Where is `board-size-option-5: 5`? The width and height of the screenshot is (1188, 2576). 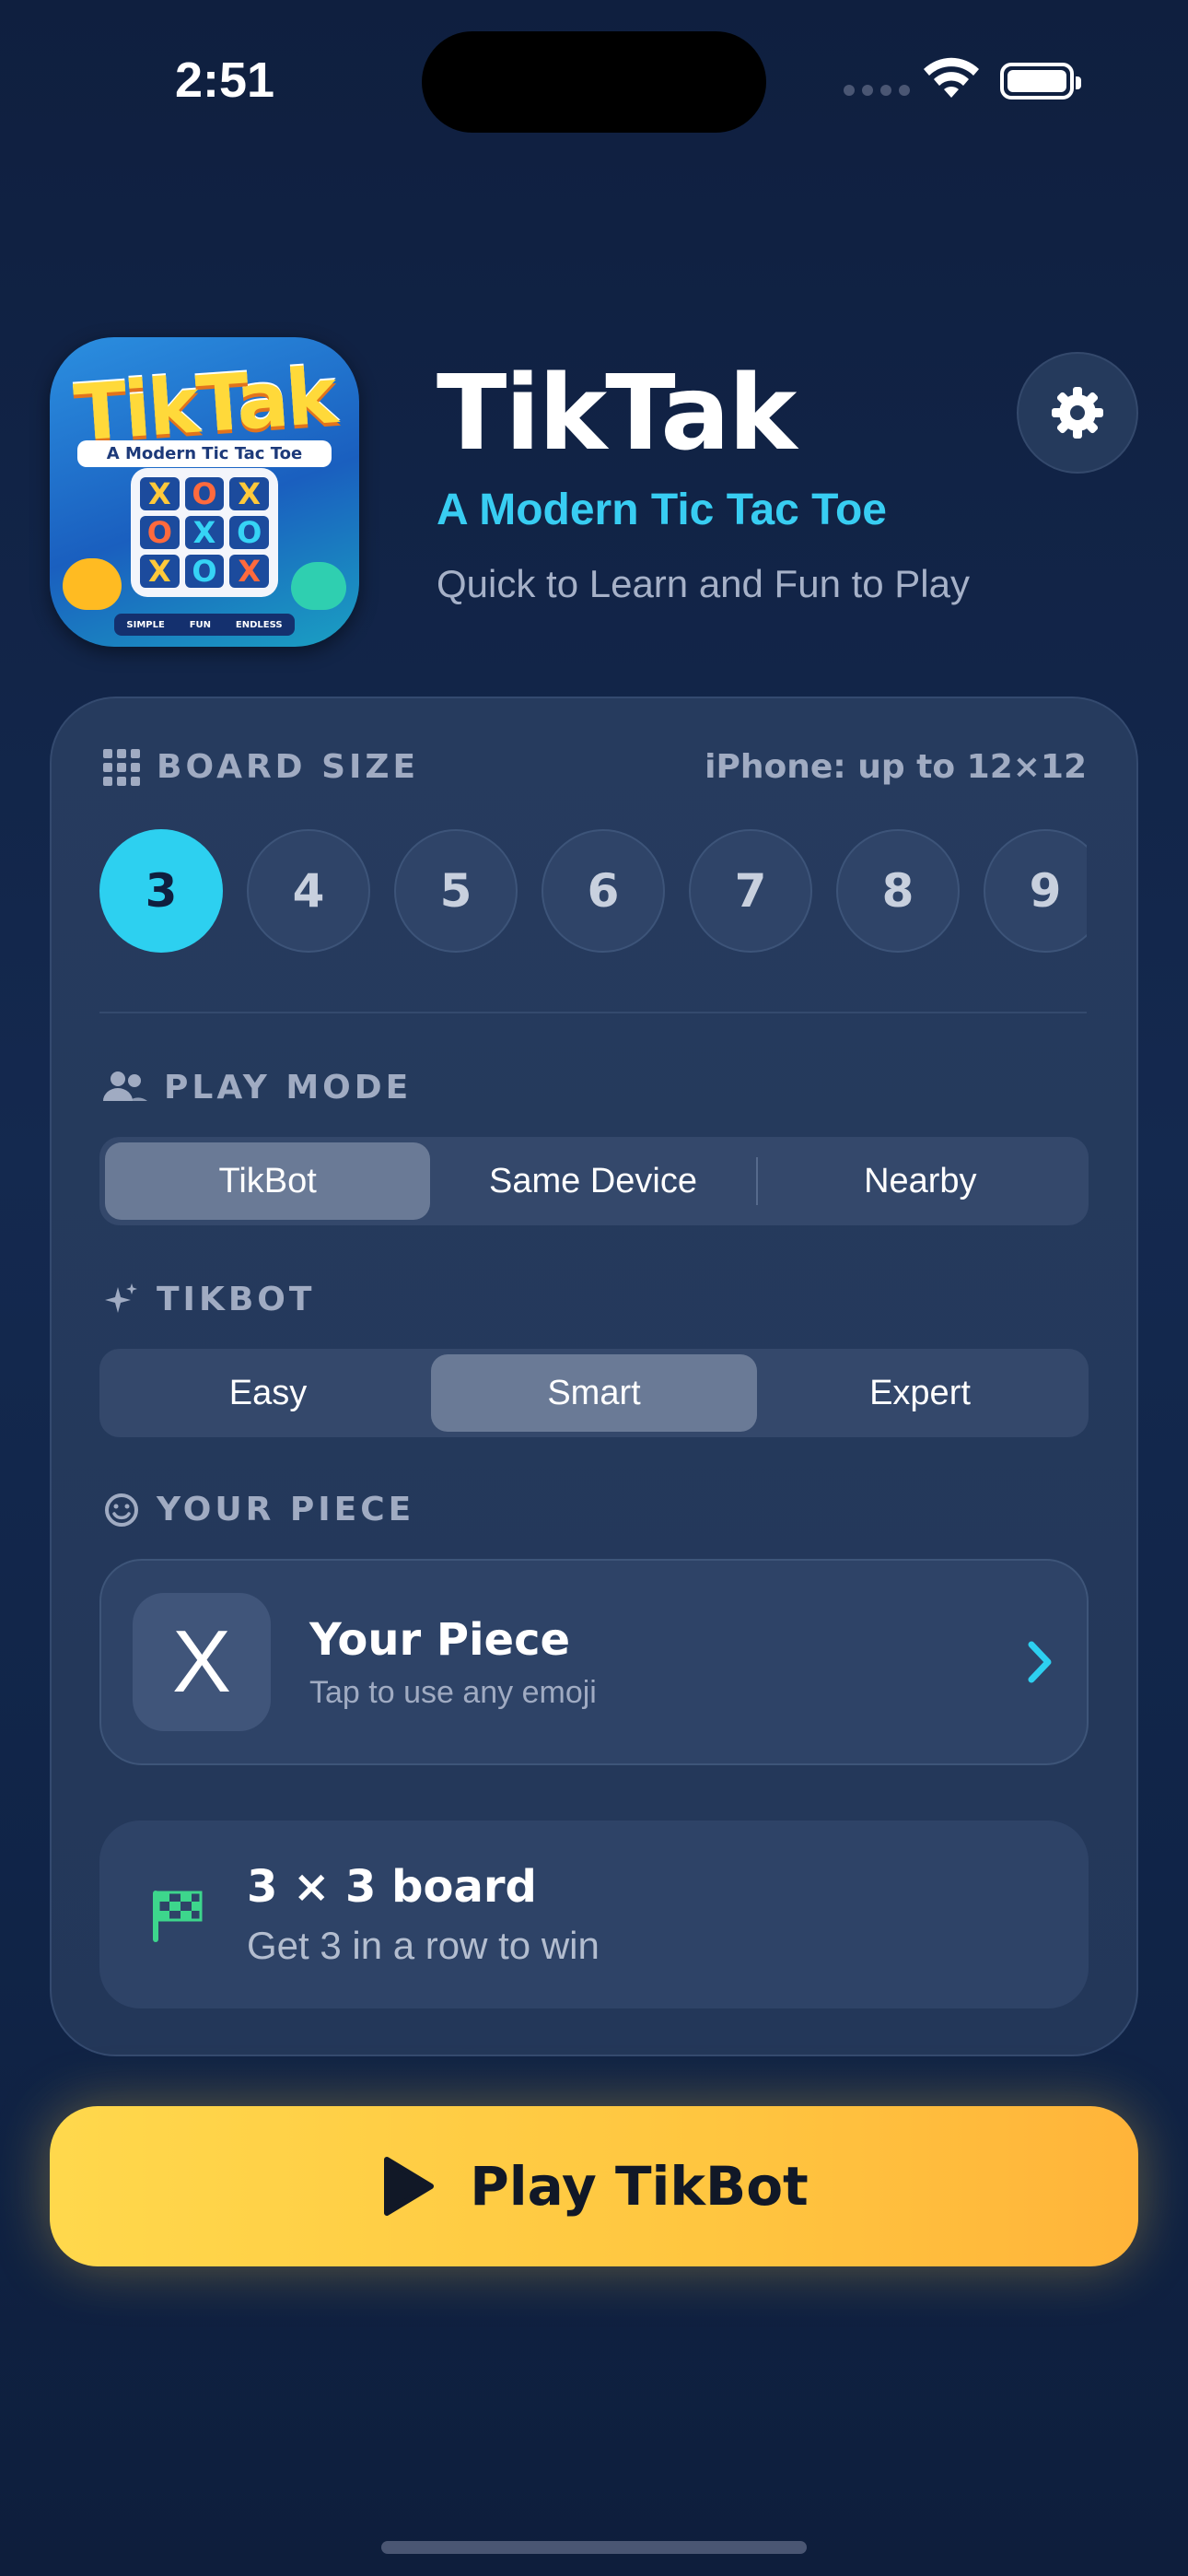 board-size-option-5: 5 is located at coordinates (456, 891).